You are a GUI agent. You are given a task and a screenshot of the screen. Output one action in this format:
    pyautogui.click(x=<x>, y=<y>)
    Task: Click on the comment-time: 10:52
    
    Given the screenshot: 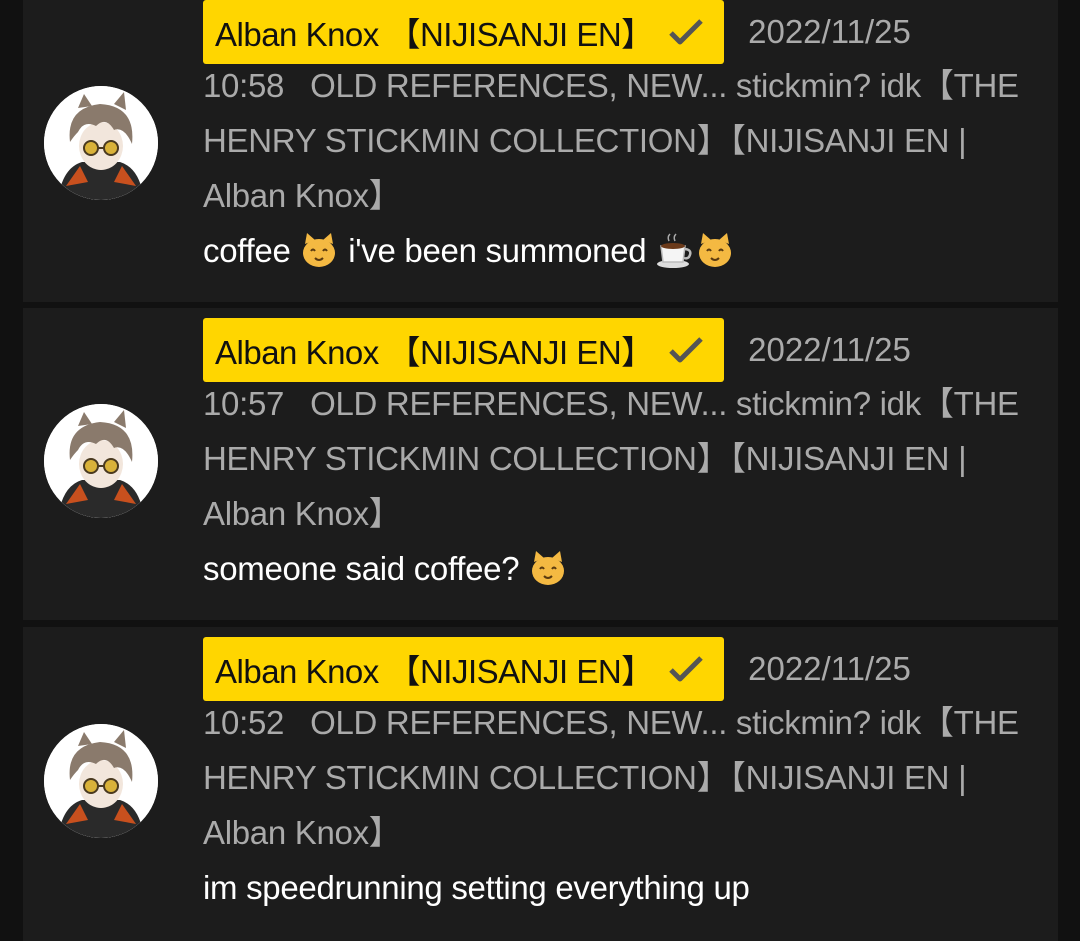 What is the action you would take?
    pyautogui.click(x=244, y=722)
    